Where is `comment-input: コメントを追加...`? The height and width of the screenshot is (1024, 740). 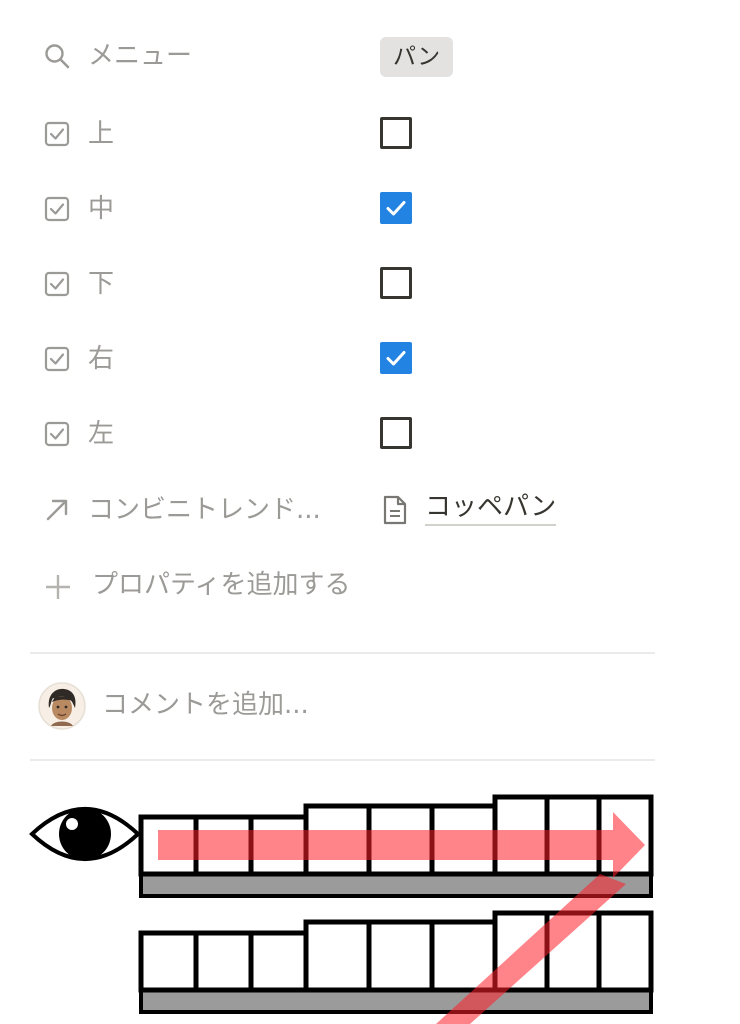
comment-input: コメントを追加... is located at coordinates (205, 705).